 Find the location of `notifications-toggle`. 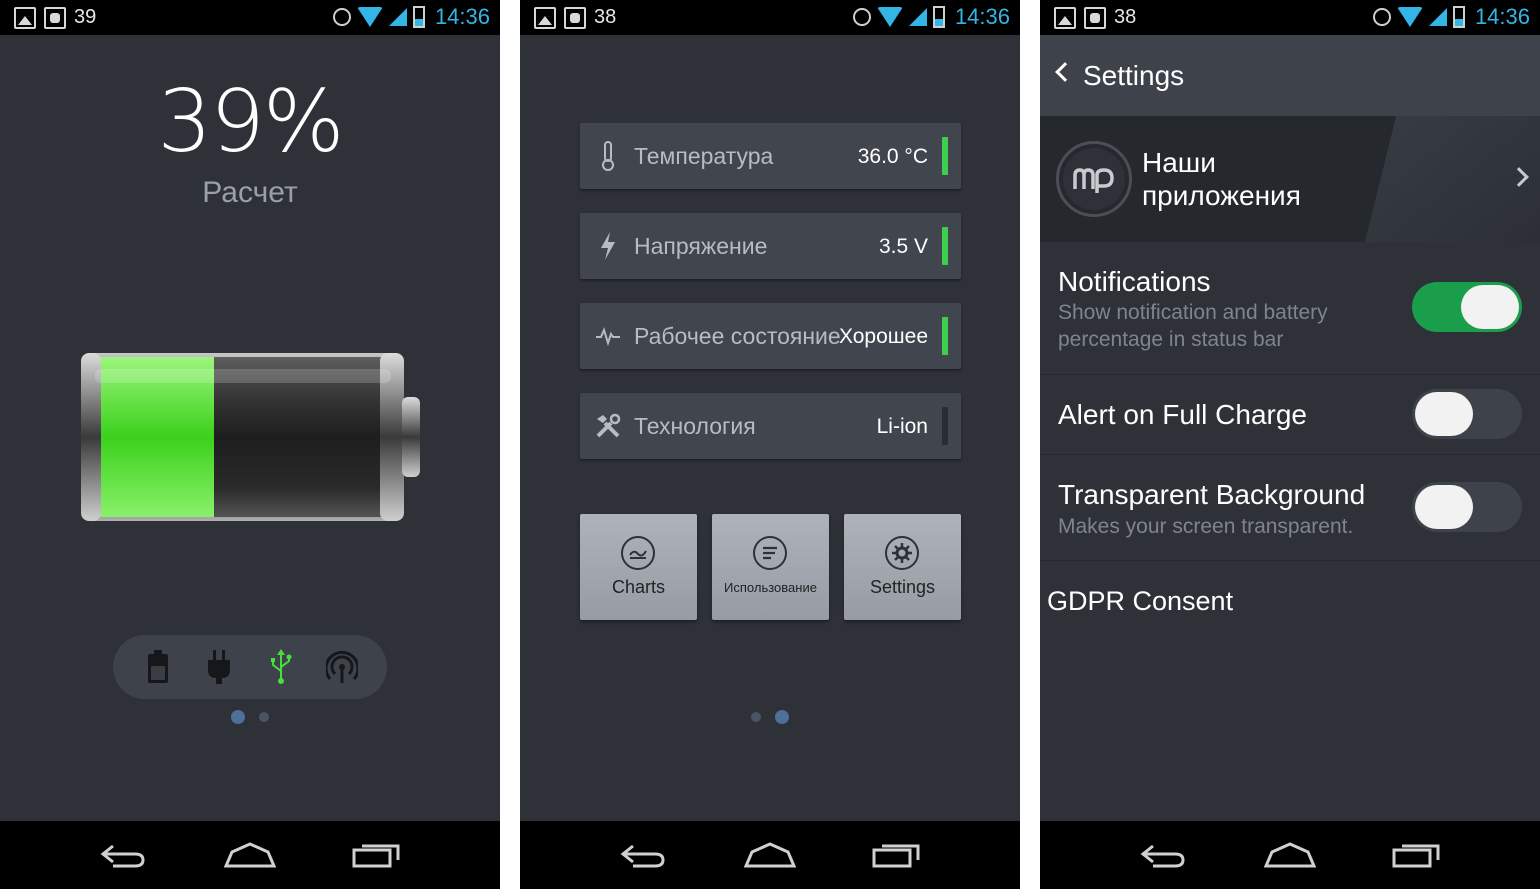

notifications-toggle is located at coordinates (1467, 307).